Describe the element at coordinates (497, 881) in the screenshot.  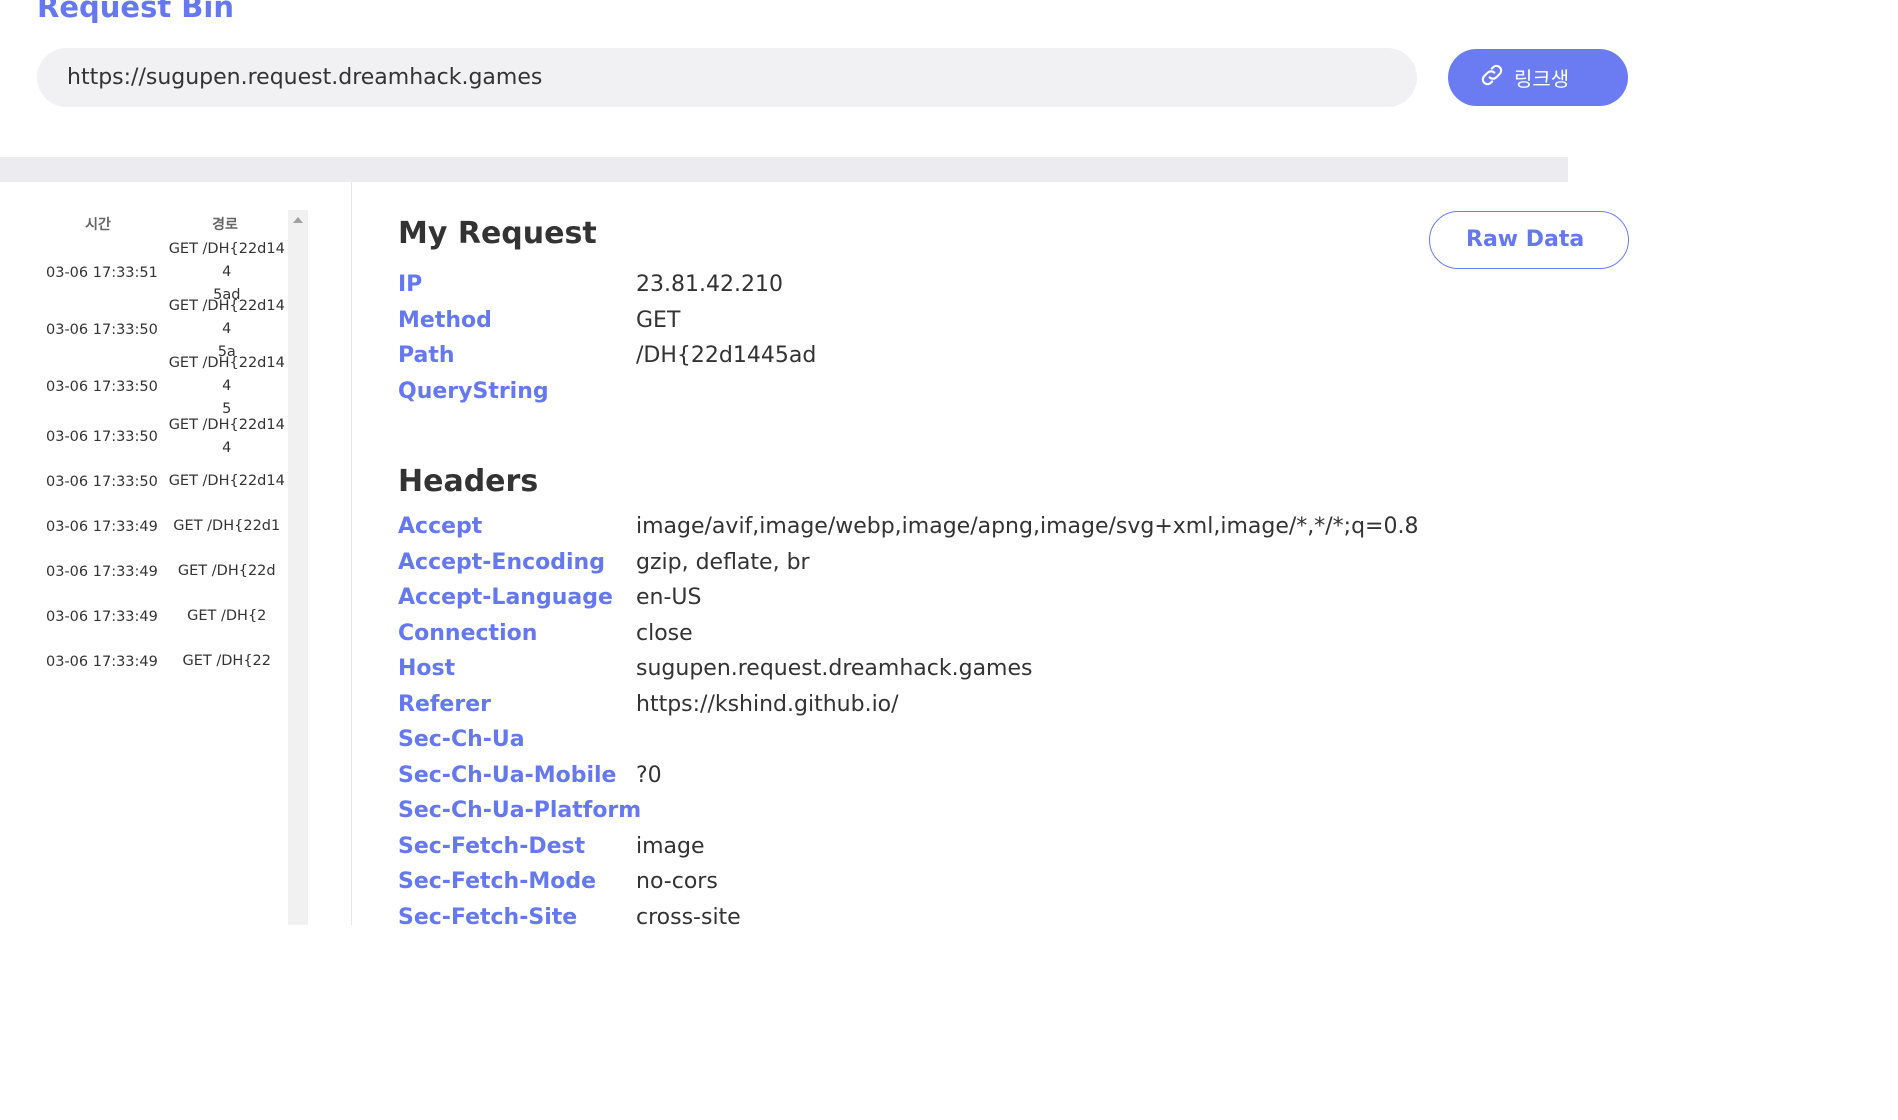
I see `field-key: Sec-Fetch-Mode` at that location.